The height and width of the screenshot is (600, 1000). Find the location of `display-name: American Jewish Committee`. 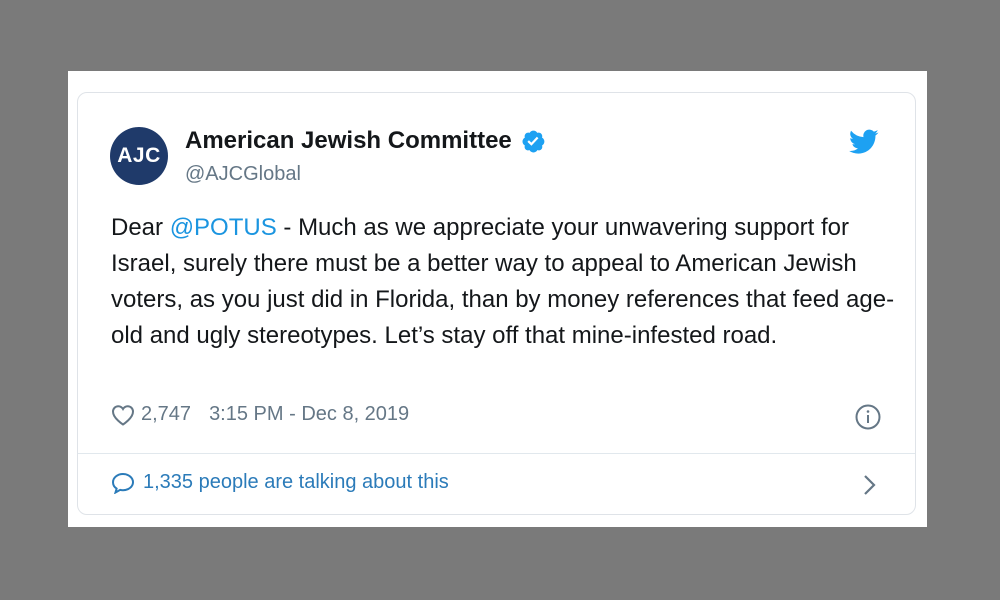

display-name: American Jewish Committee is located at coordinates (348, 141).